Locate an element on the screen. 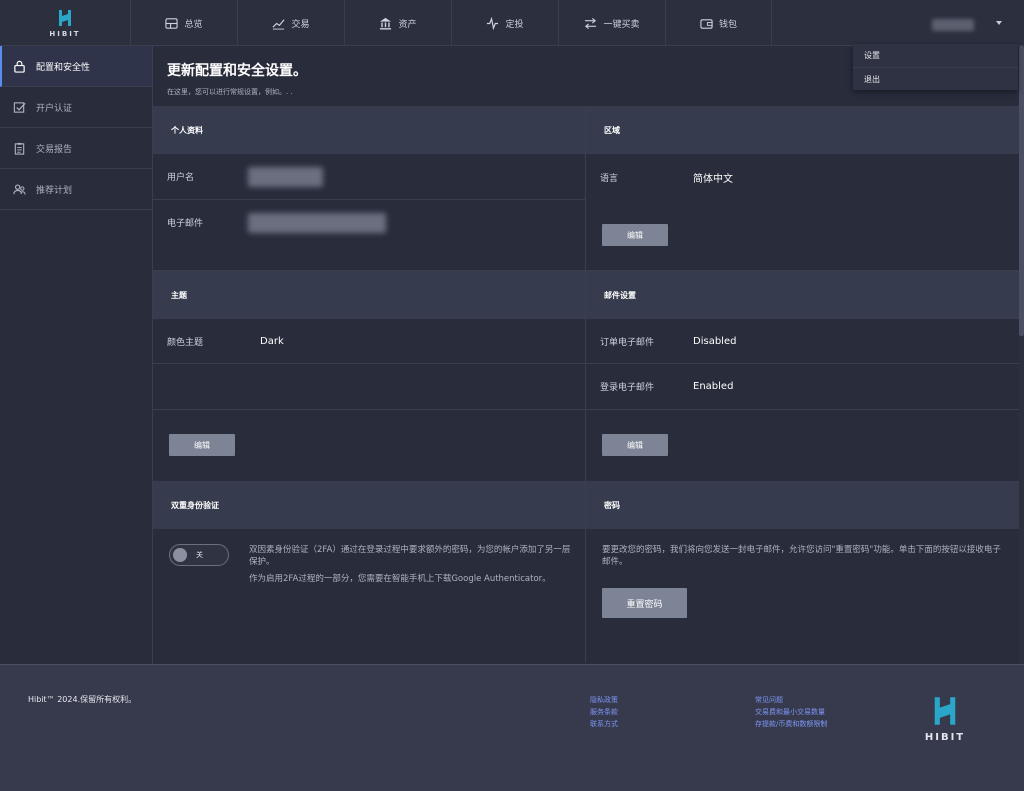 This screenshot has height=791, width=1024. section-heading-password: 密码 is located at coordinates (802, 505).